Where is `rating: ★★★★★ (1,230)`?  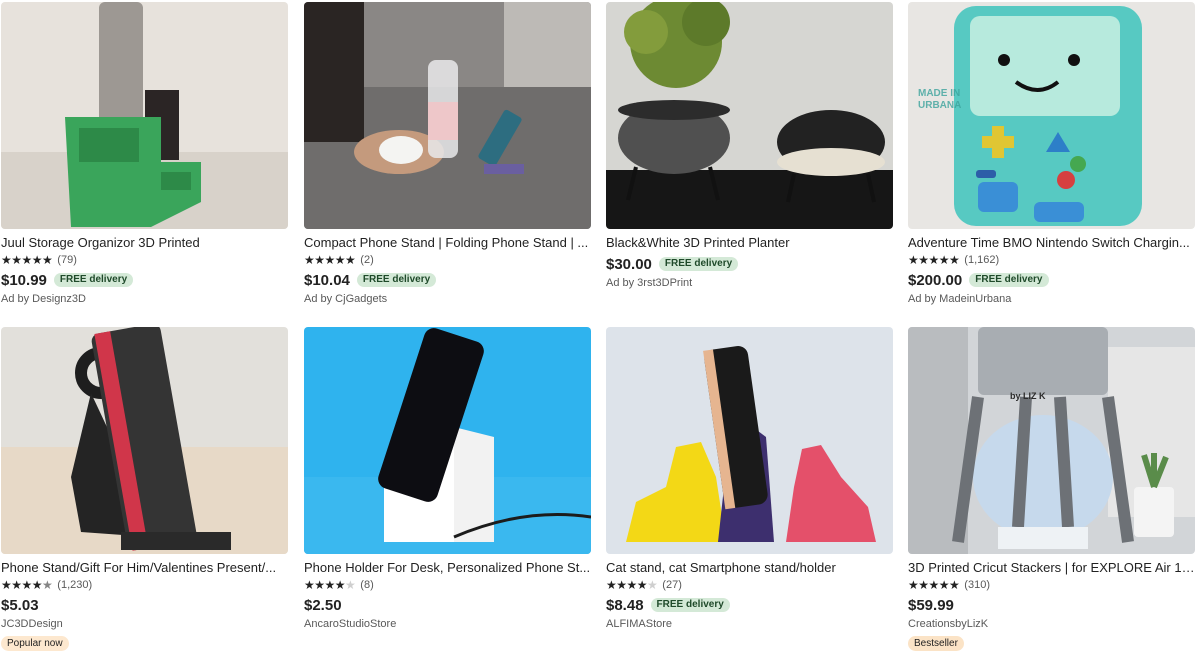
rating: ★★★★★ (1,230) is located at coordinates (144, 585).